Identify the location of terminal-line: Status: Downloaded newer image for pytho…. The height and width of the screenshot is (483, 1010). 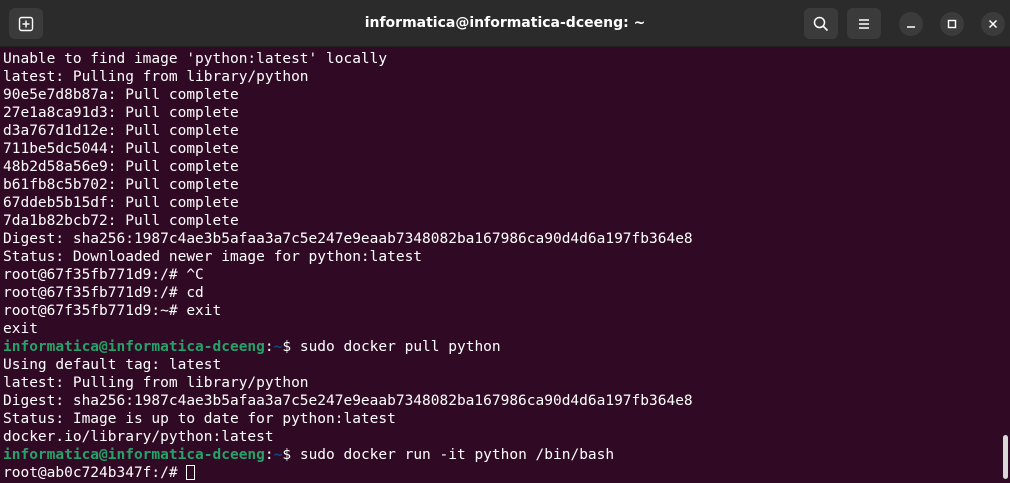
(213, 257).